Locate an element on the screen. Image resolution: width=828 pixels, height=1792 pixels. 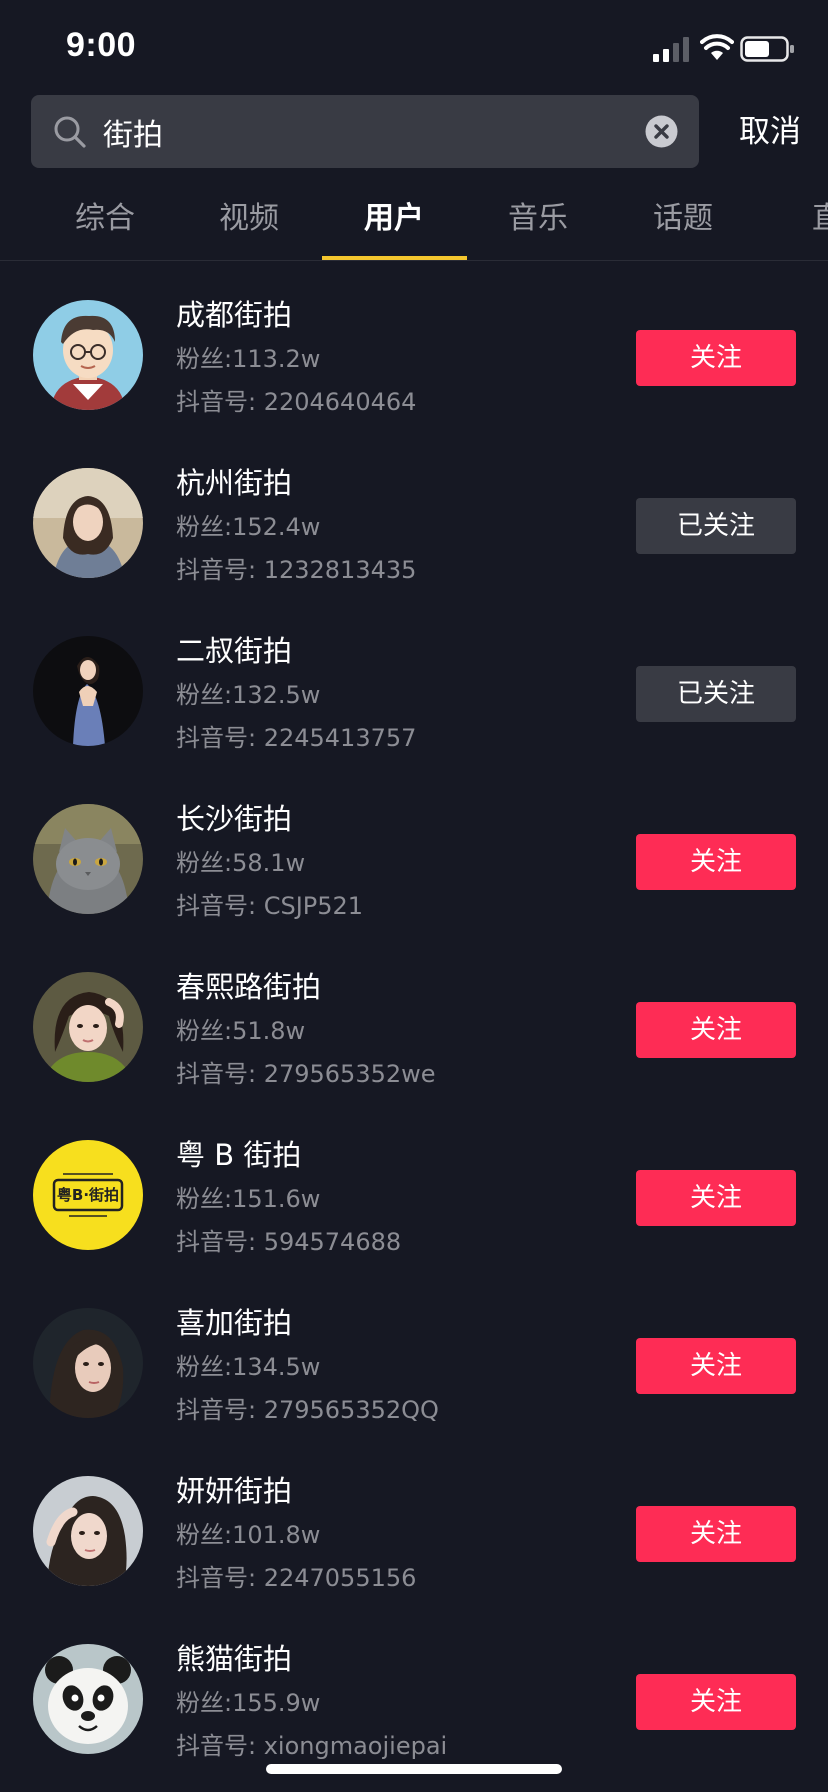
active-tab-indicator is located at coordinates (394, 258).